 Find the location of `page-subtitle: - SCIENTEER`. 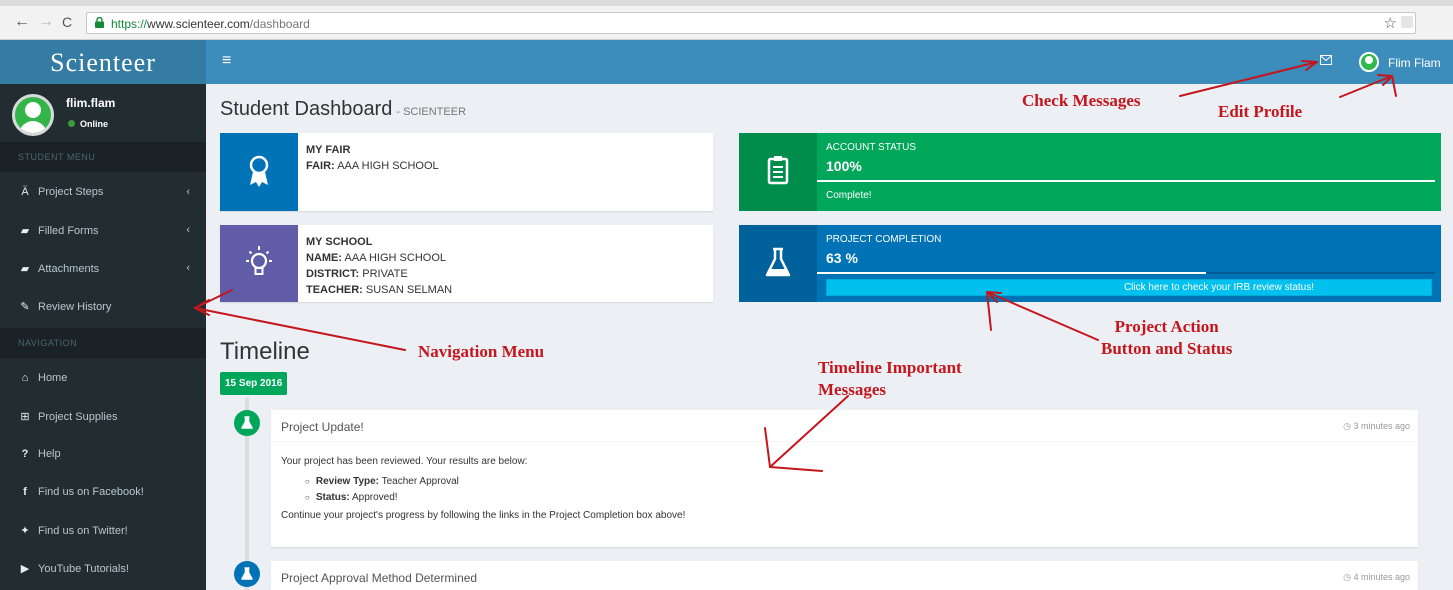

page-subtitle: - SCIENTEER is located at coordinates (431, 112).